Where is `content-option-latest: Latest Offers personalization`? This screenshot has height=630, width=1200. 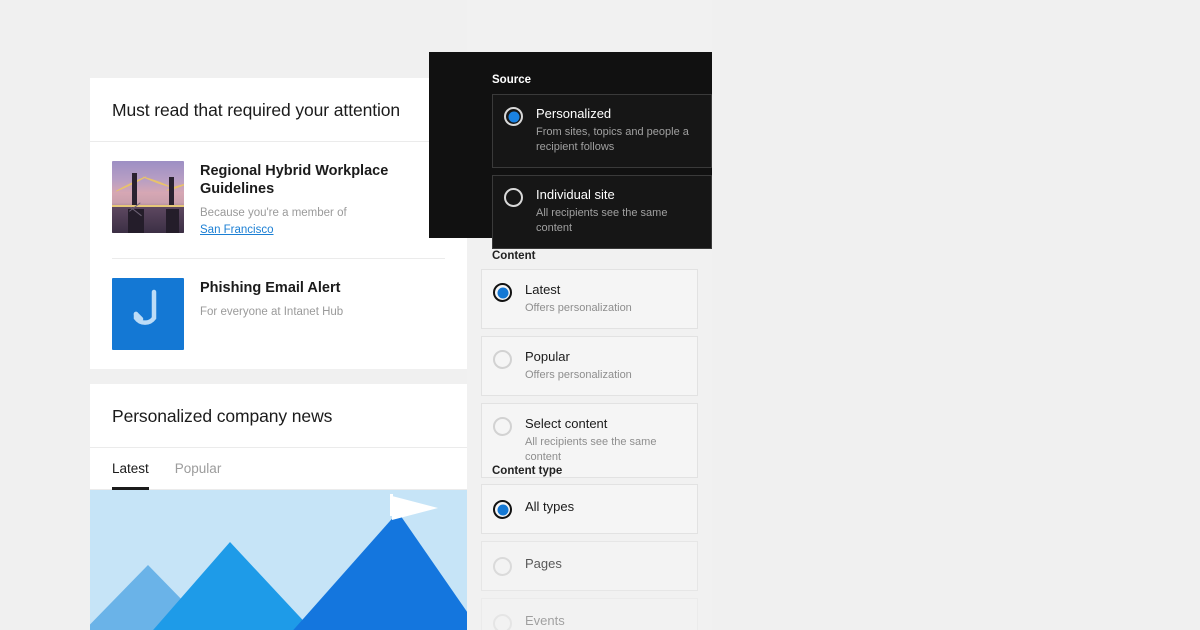
content-option-latest: Latest Offers personalization is located at coordinates (589, 299).